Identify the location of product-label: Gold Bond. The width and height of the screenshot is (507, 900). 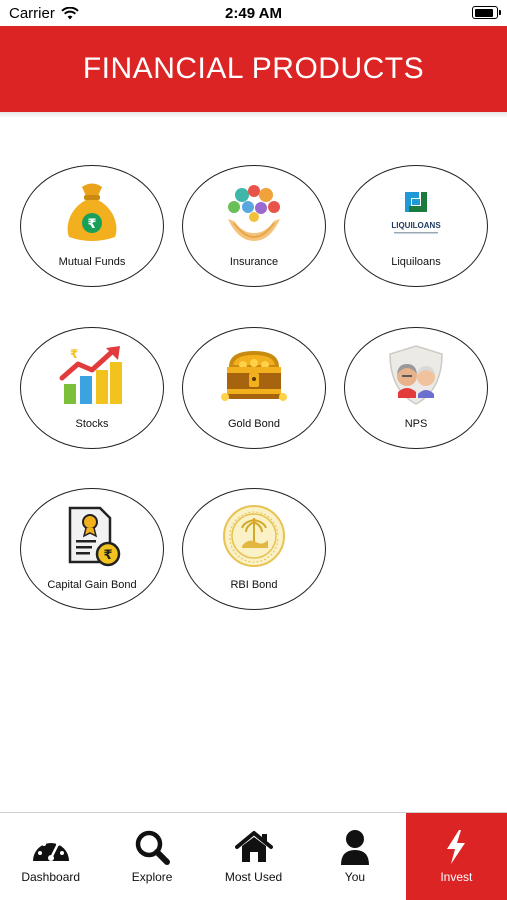
(254, 424).